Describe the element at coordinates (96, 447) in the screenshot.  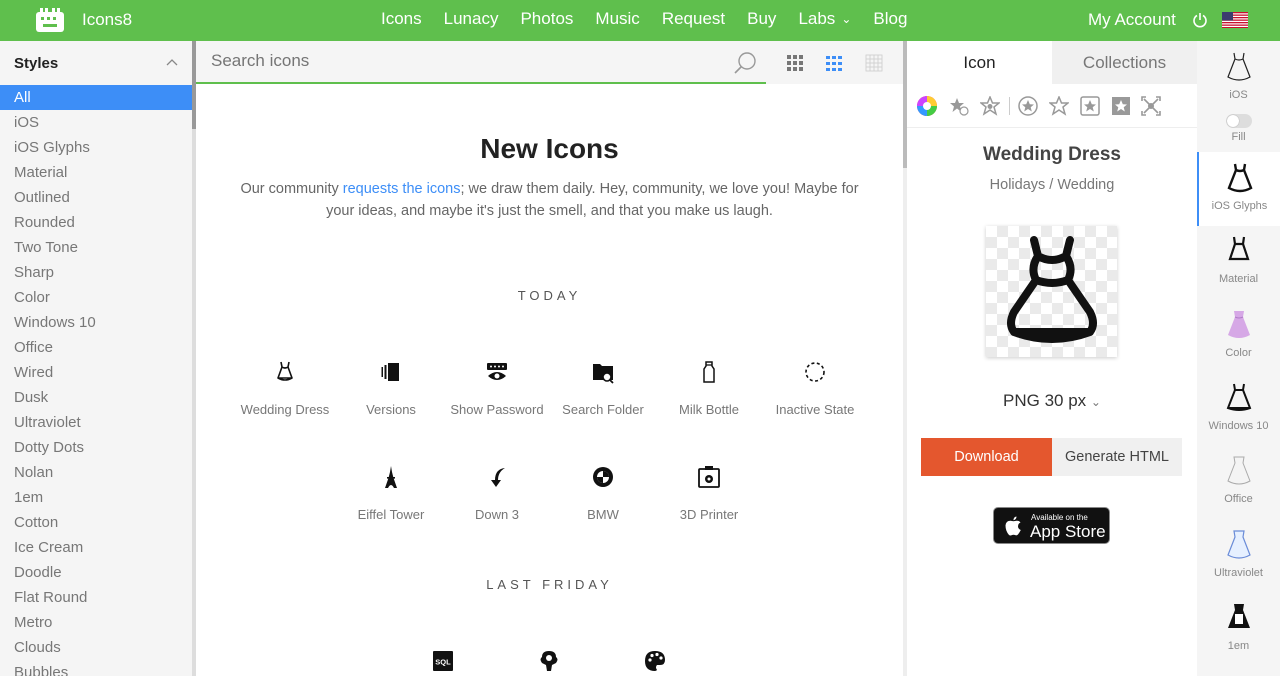
I see `sidebar-item-dotty-dots: Dotty Dots` at that location.